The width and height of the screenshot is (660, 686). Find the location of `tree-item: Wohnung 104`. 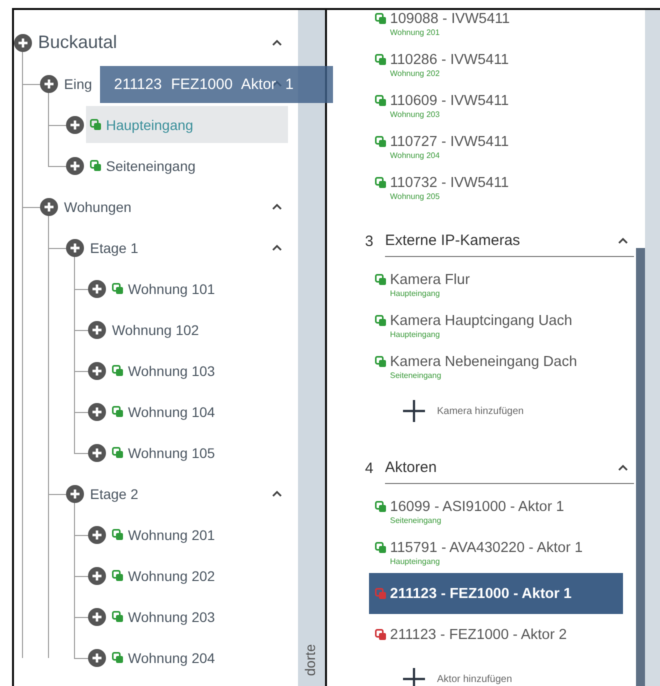

tree-item: Wohnung 104 is located at coordinates (198, 411).